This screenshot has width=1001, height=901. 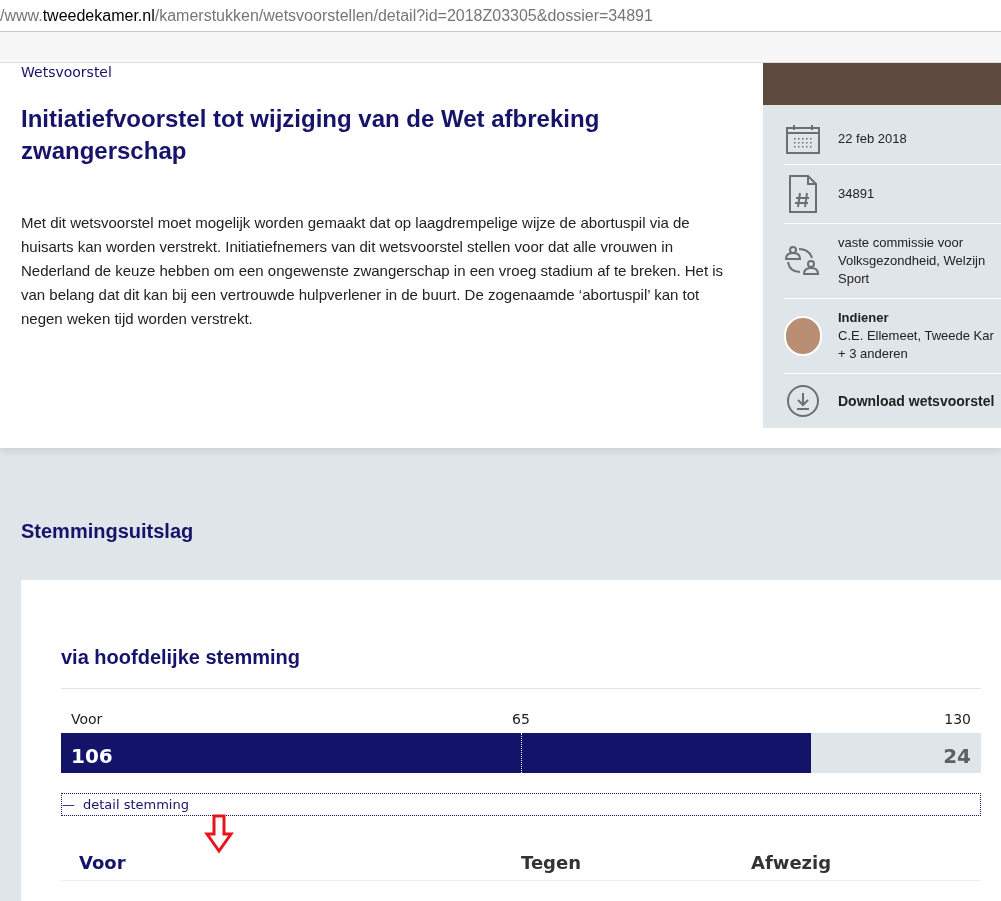 I want to click on info-text: vaste commissie voor, so click(x=901, y=243).